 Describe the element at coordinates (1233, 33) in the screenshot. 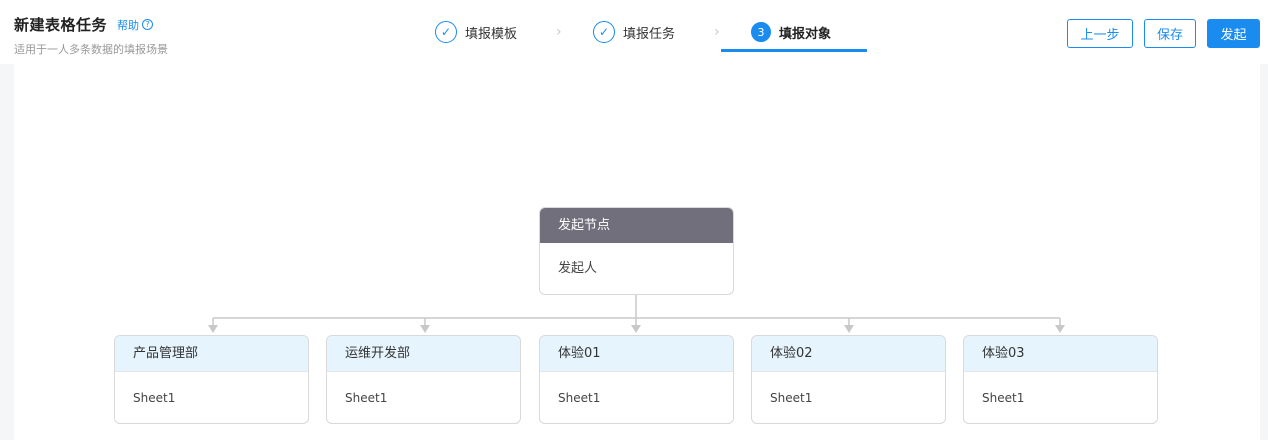

I see `submit-button: 发起` at that location.